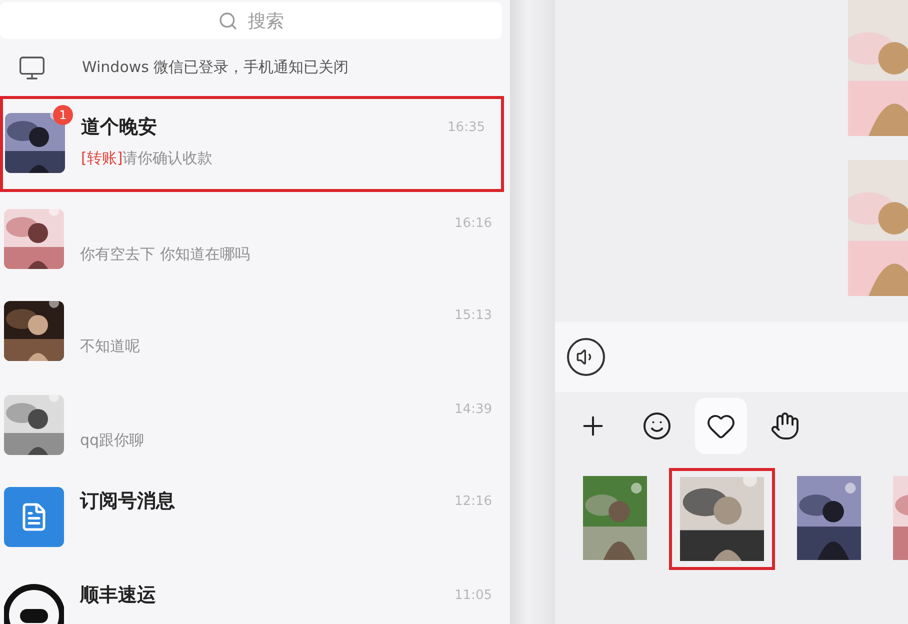 Image resolution: width=908 pixels, height=624 pixels. Describe the element at coordinates (119, 127) in the screenshot. I see `chat-name: 道个晚安` at that location.